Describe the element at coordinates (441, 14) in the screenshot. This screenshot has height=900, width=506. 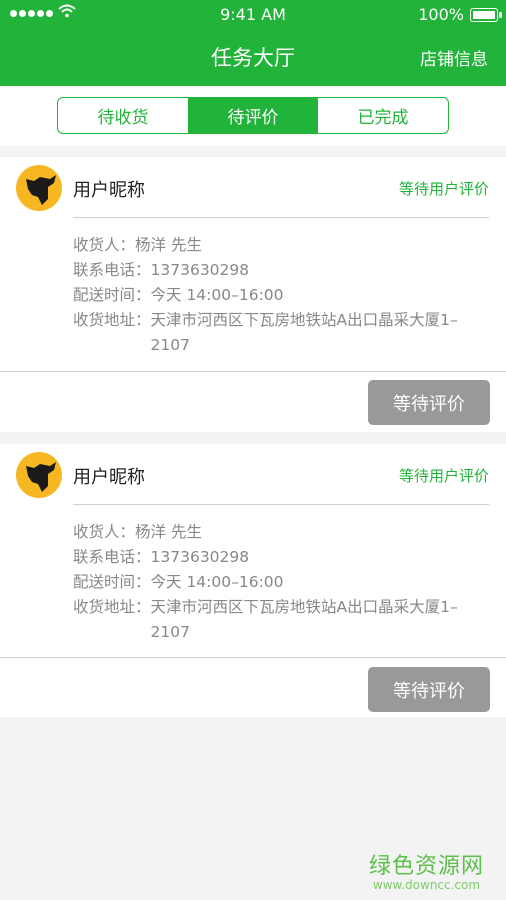
I see `battery-percent: 100%` at that location.